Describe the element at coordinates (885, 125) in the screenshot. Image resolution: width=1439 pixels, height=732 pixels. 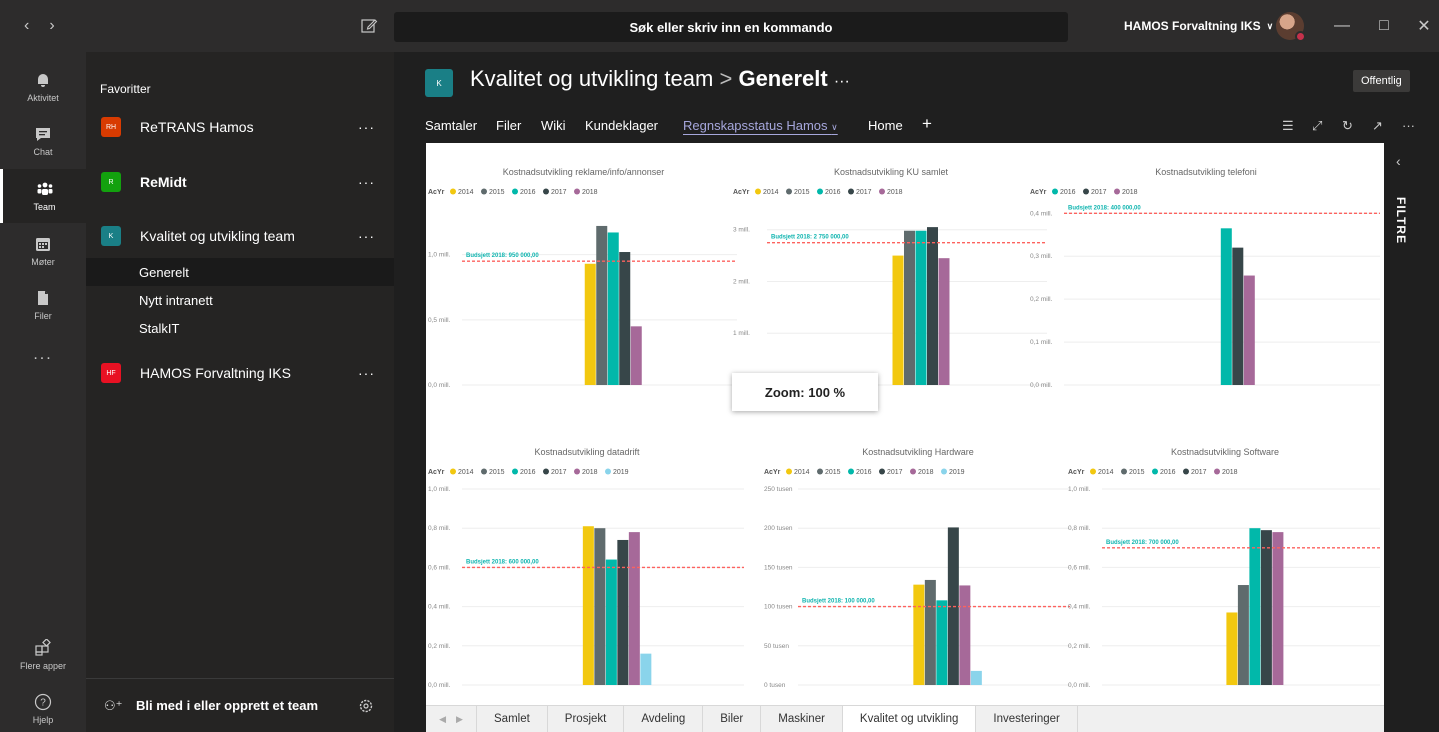
I see `tab-home: Home` at that location.